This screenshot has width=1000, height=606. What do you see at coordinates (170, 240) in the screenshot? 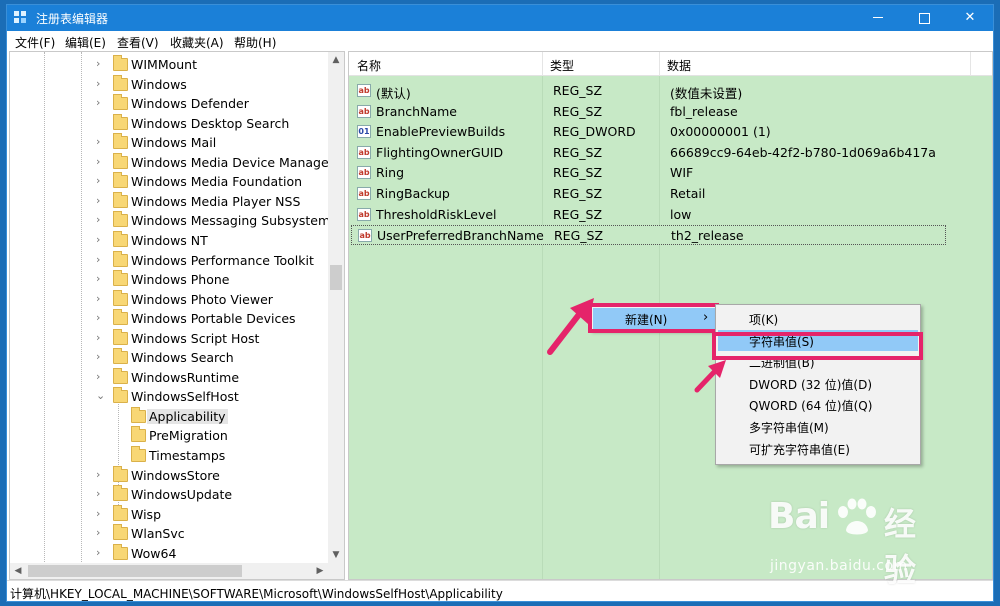
I see `tree-item: › Windows NT` at bounding box center [170, 240].